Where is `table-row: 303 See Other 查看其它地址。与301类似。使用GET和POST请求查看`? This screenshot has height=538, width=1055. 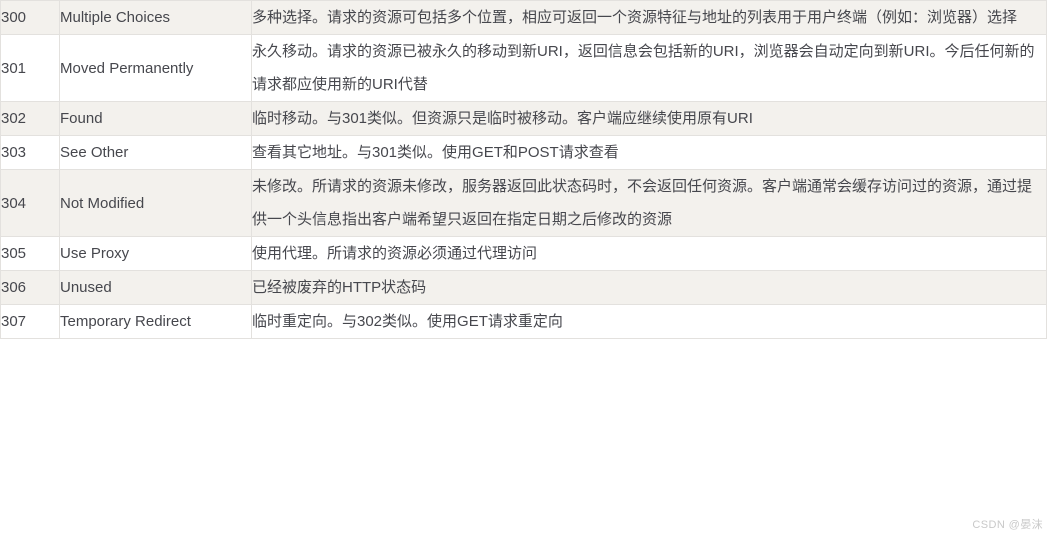 table-row: 303 See Other 查看其它地址。与301类似。使用GET和POST请求查看 is located at coordinates (523, 152).